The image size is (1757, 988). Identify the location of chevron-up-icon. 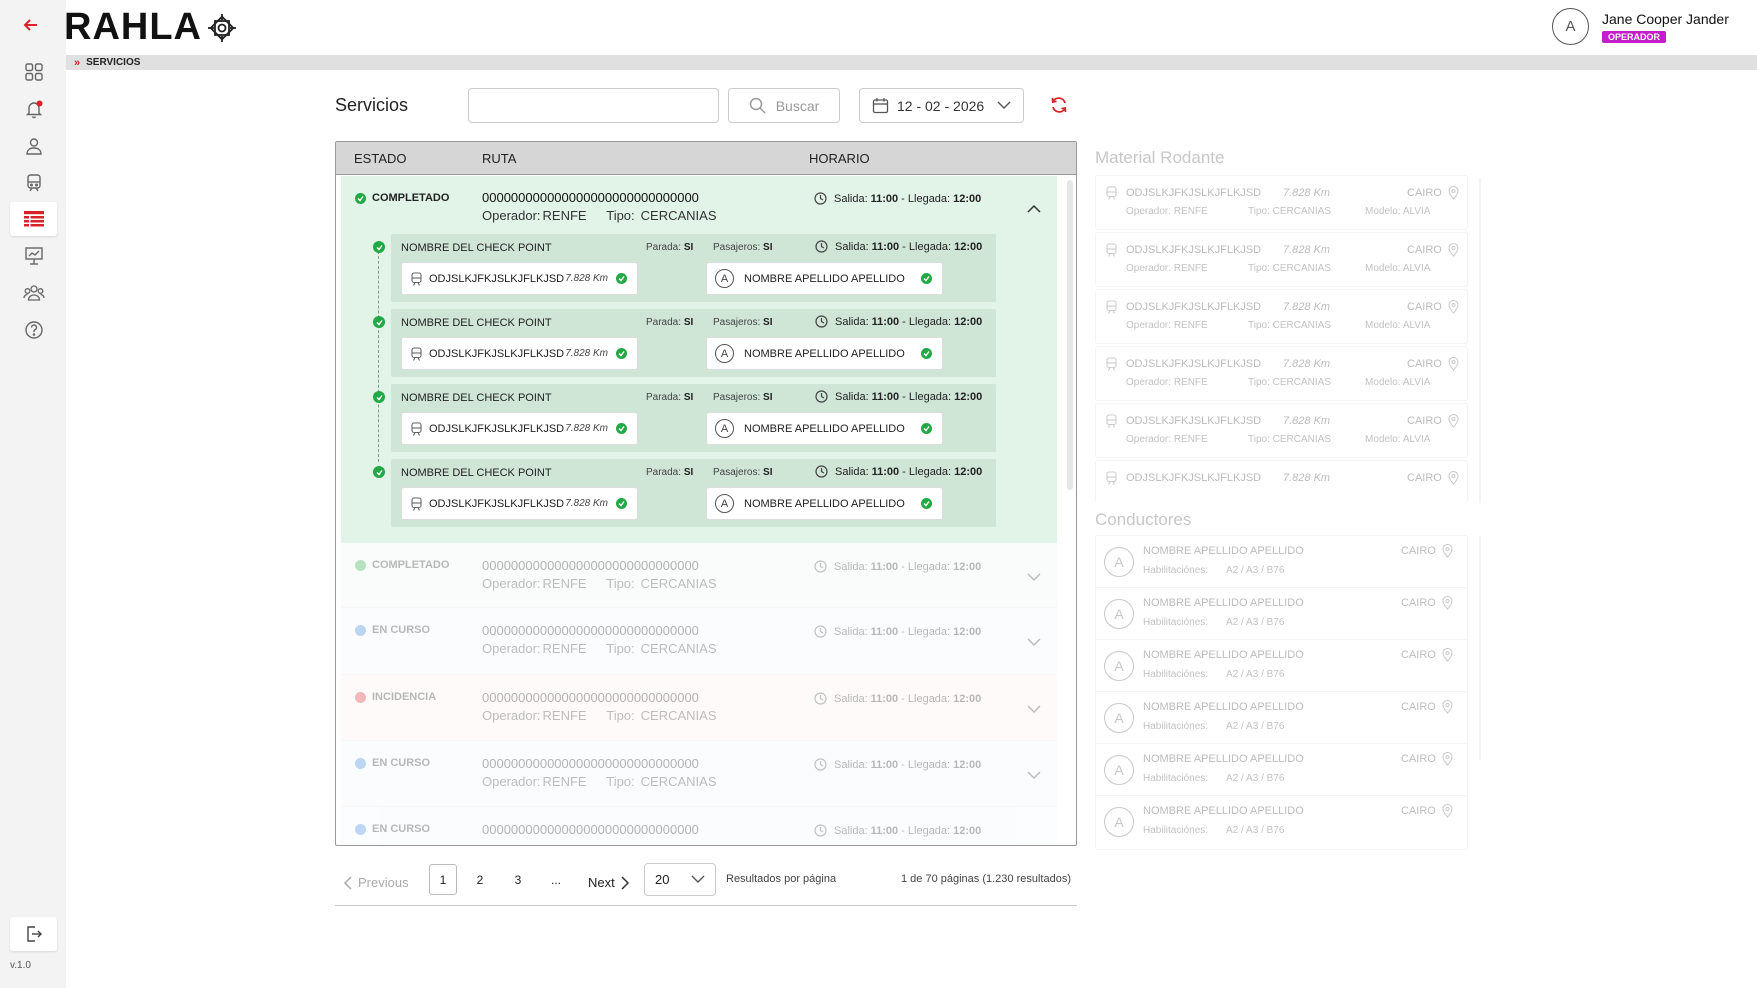
(1034, 208).